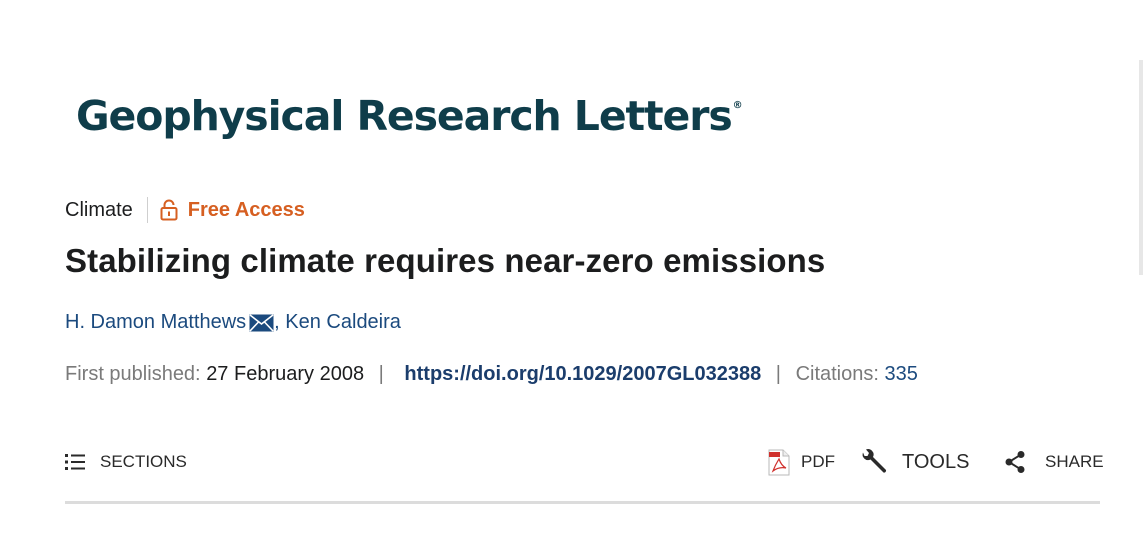 Image resolution: width=1143 pixels, height=538 pixels. What do you see at coordinates (75, 462) in the screenshot?
I see `list-icon` at bounding box center [75, 462].